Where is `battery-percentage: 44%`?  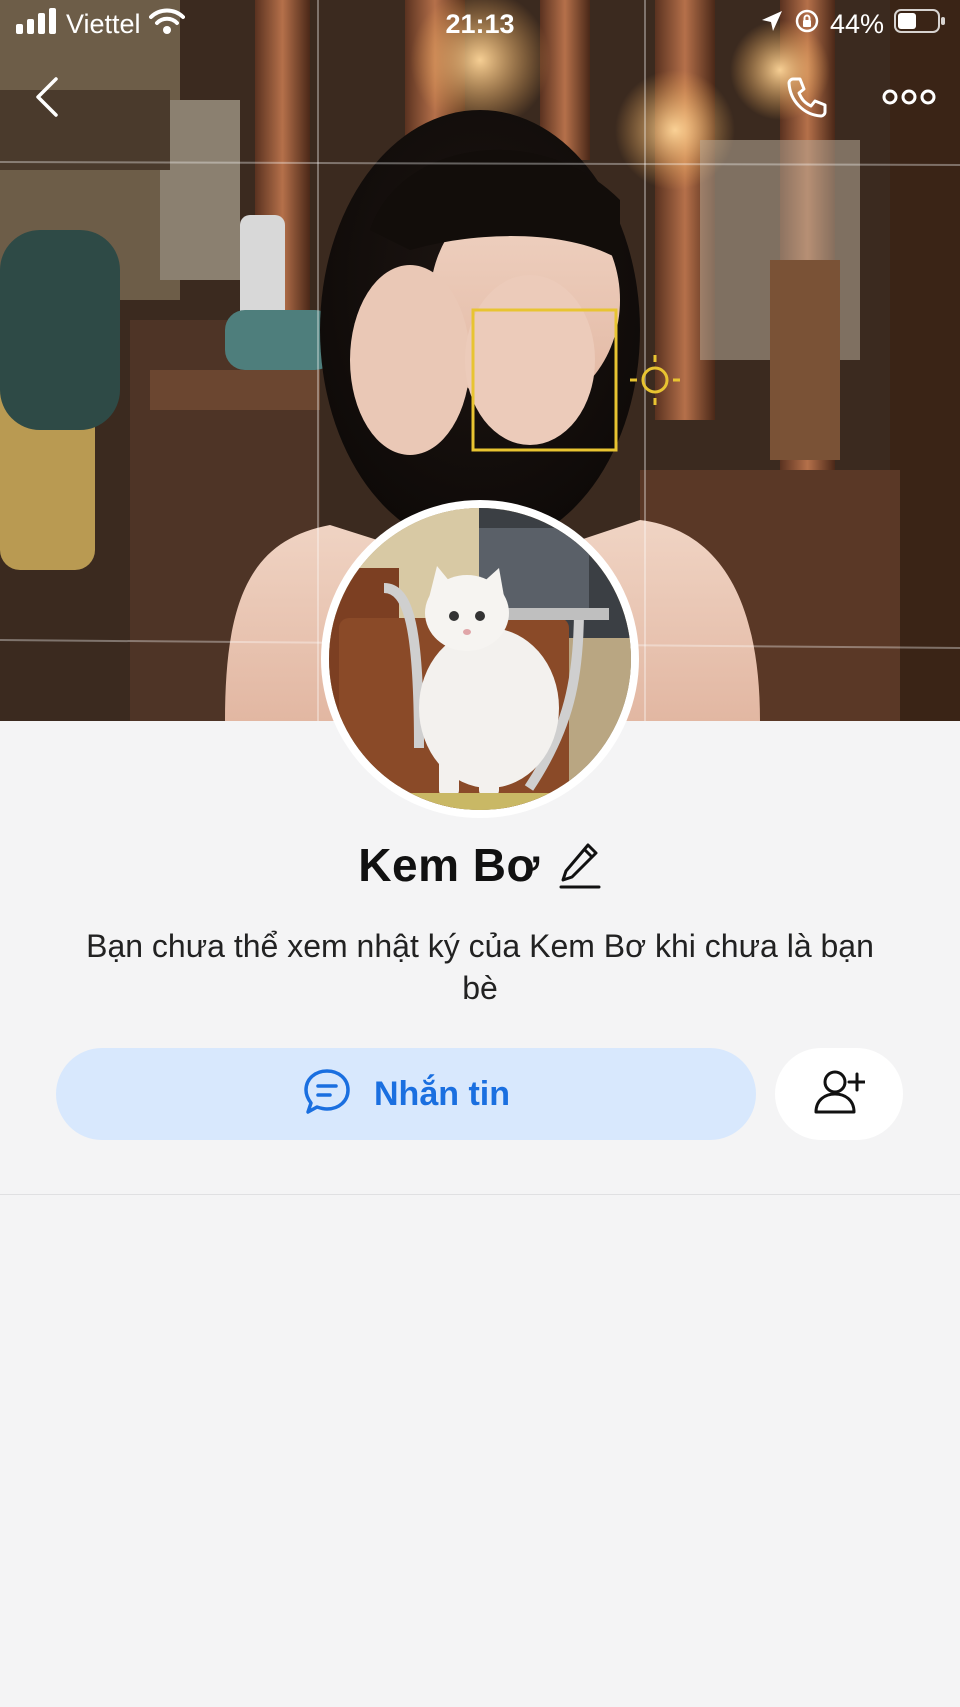
battery-percentage: 44% is located at coordinates (856, 24).